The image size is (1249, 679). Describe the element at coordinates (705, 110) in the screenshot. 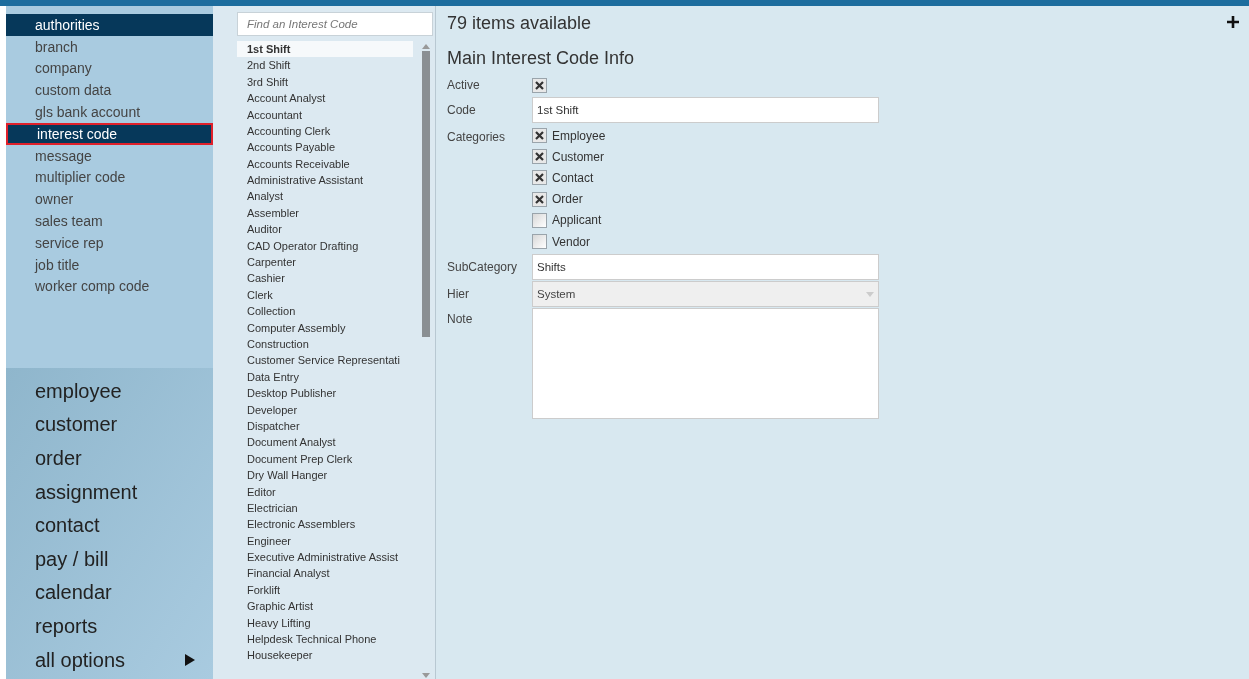

I see `code-field: 1st Shift` at that location.